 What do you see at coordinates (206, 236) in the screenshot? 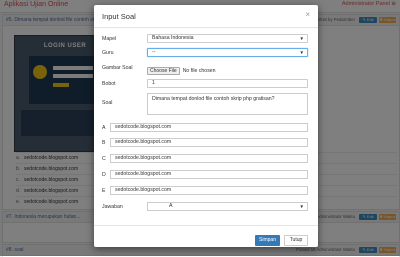
I see `modal-footer: Simpan Tutup` at bounding box center [206, 236].